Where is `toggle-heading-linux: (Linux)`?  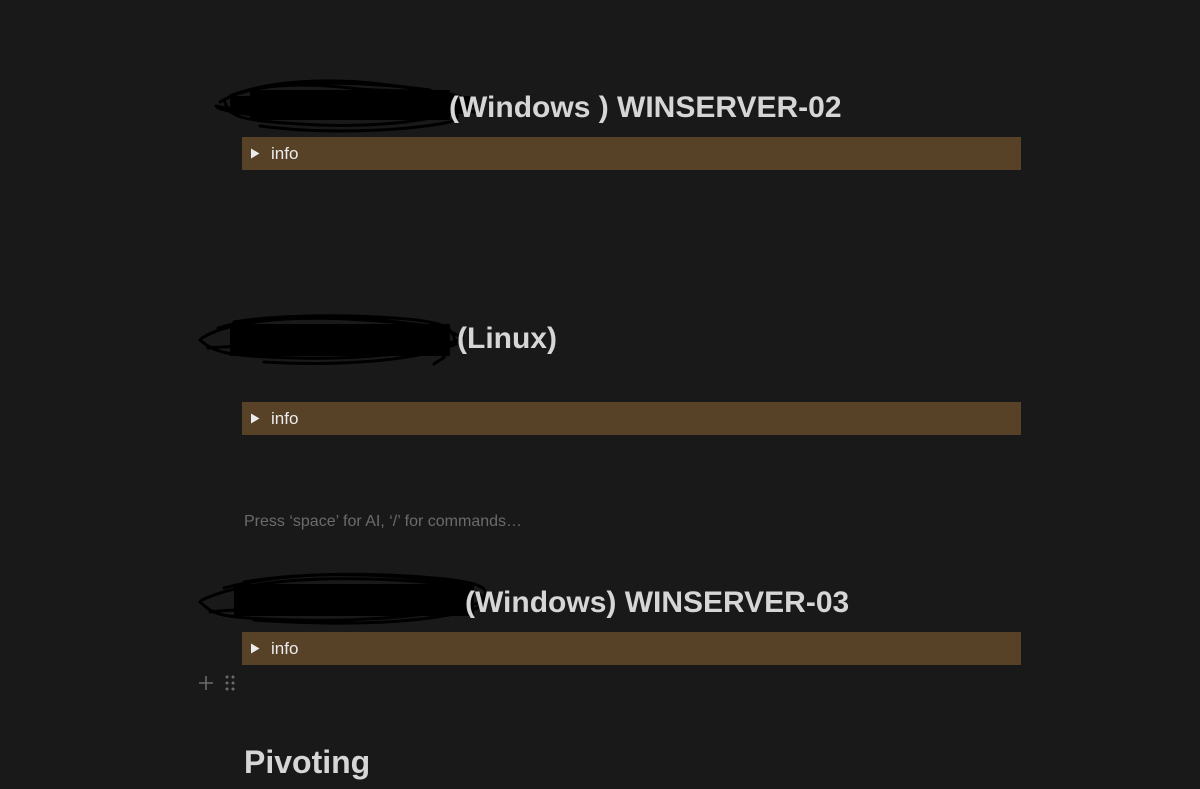 toggle-heading-linux: (Linux) is located at coordinates (507, 339).